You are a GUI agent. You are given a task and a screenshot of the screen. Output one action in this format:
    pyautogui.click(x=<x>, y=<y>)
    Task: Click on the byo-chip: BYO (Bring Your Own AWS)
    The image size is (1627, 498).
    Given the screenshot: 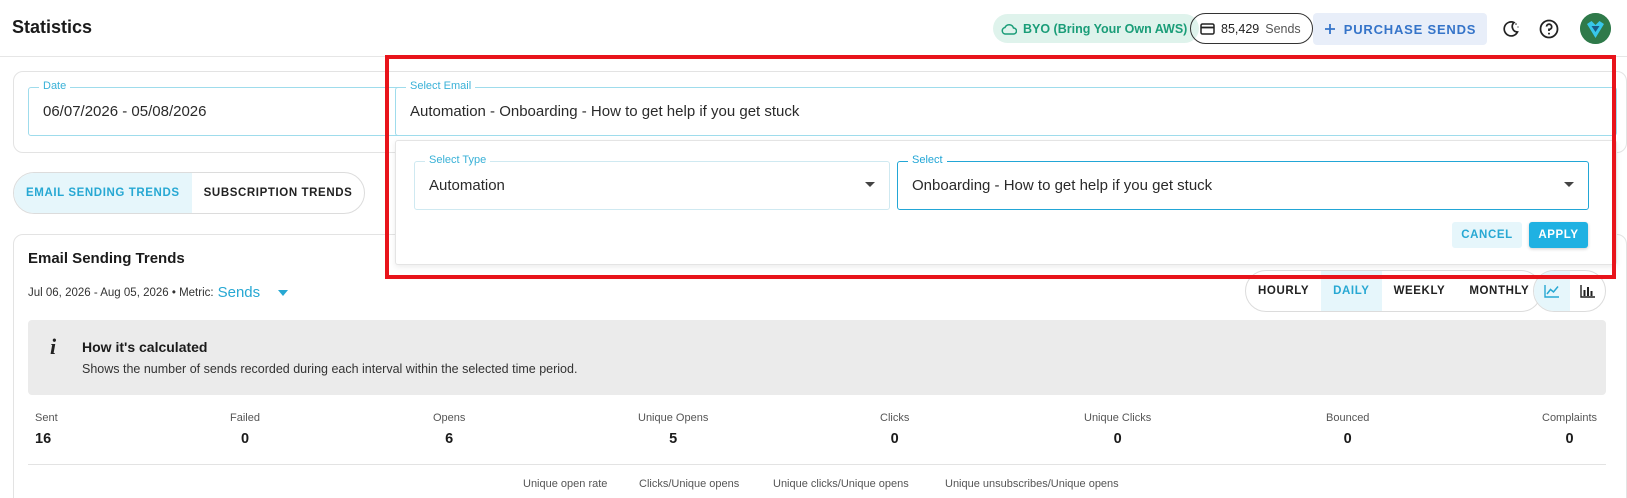 What is the action you would take?
    pyautogui.click(x=1096, y=28)
    